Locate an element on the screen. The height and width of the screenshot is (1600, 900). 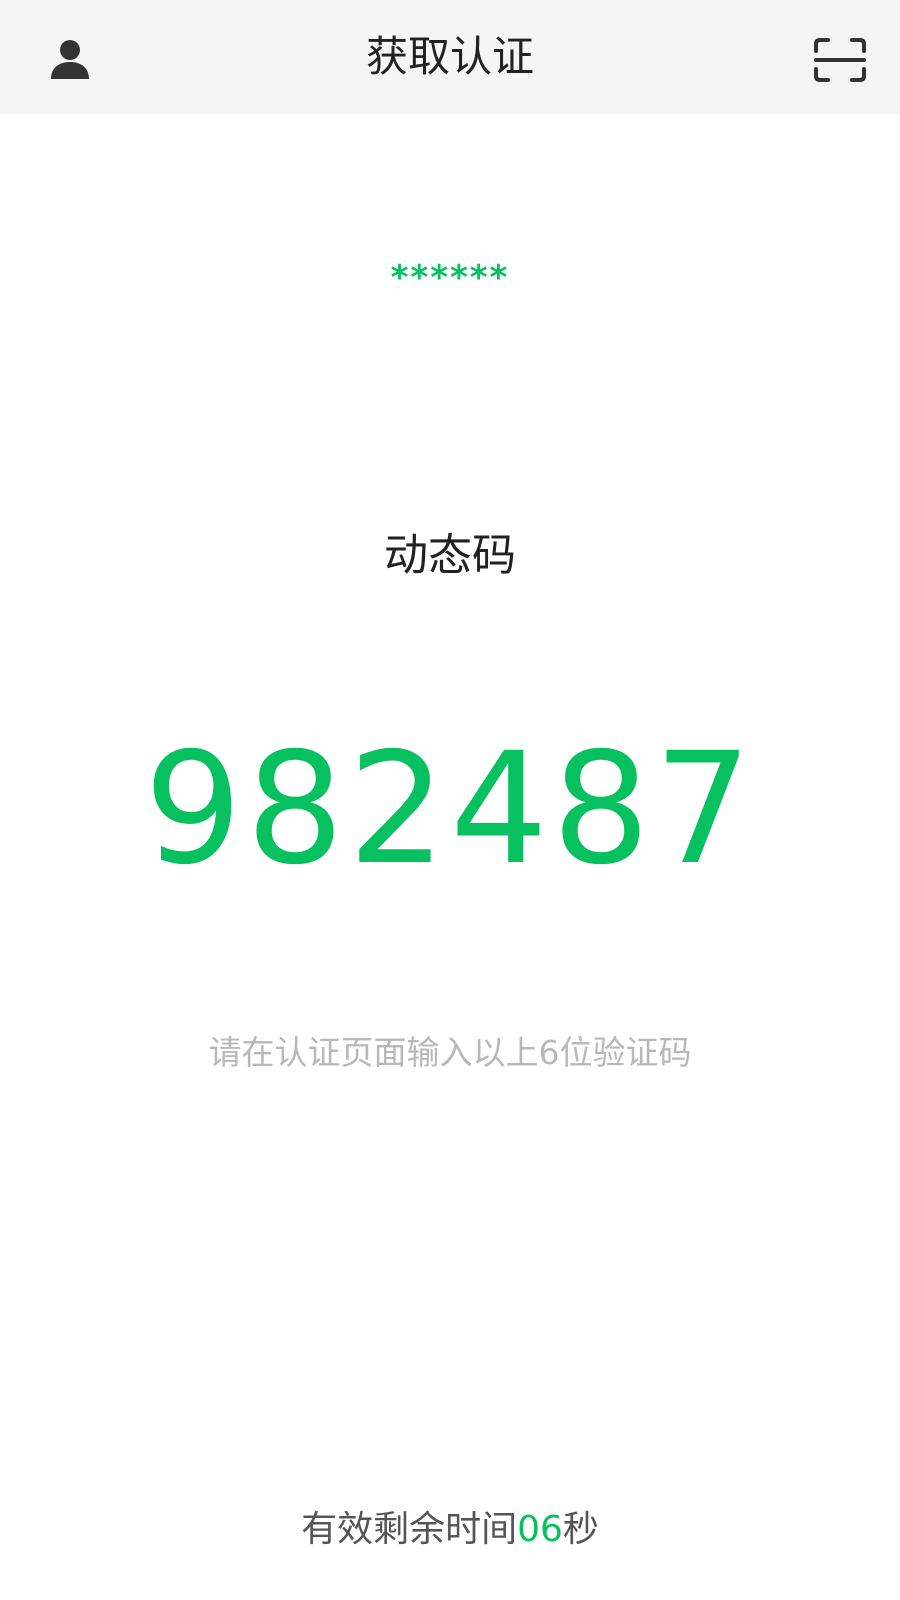
countdown-prefix: 有效剩余时间 is located at coordinates (409, 1529).